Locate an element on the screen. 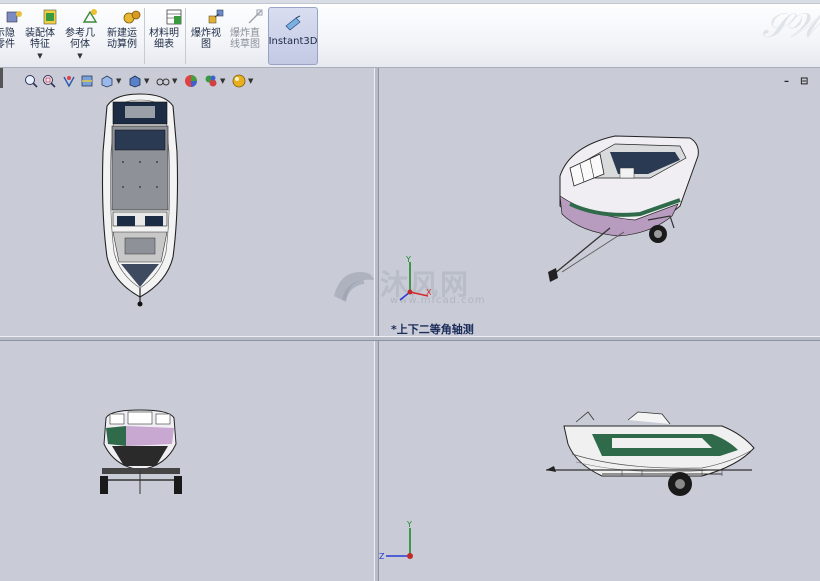 The width and height of the screenshot is (820, 581). assembly-features-button: 装配体 特征 ▼ is located at coordinates (40, 36).